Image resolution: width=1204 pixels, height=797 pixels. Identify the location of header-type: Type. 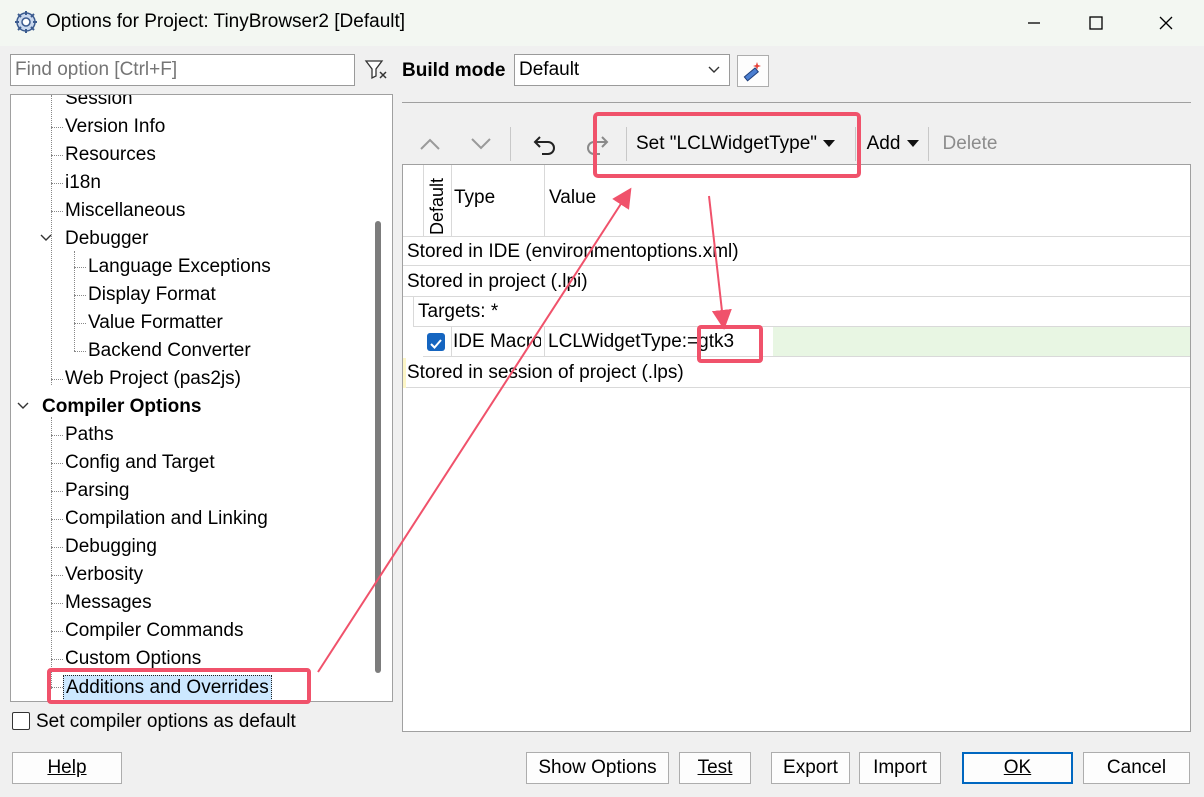
(474, 198).